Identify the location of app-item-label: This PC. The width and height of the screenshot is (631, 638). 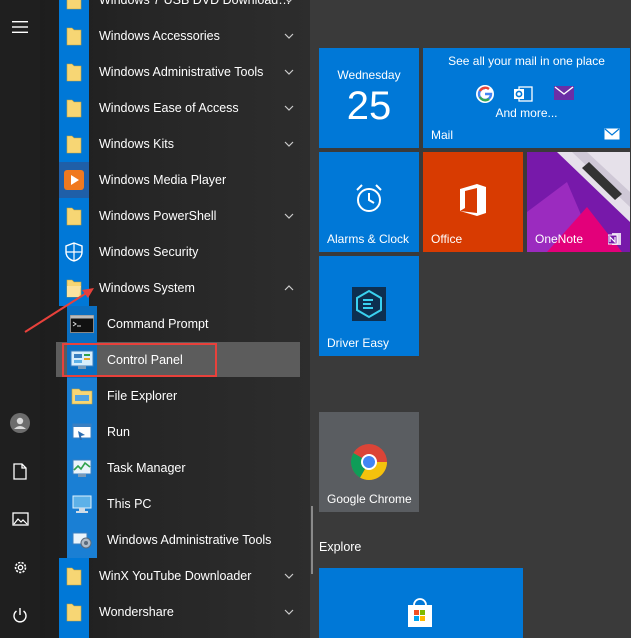
(129, 504).